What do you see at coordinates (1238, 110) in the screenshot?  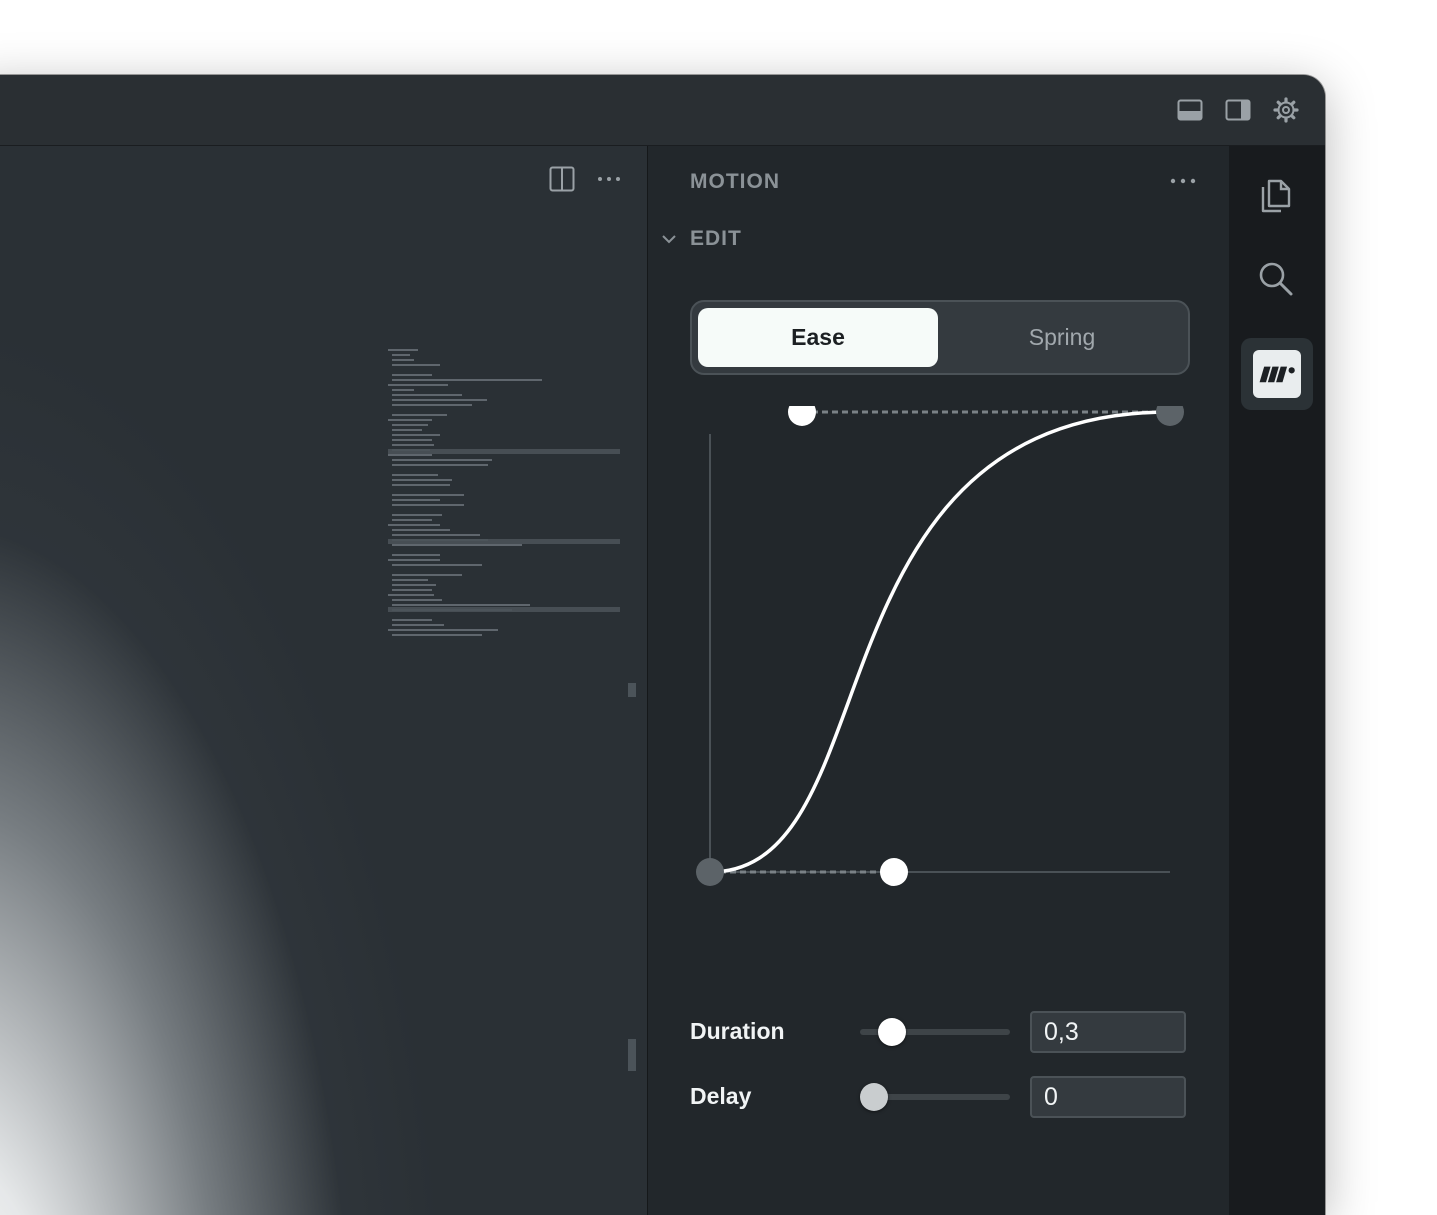 I see `panel-right-icon` at bounding box center [1238, 110].